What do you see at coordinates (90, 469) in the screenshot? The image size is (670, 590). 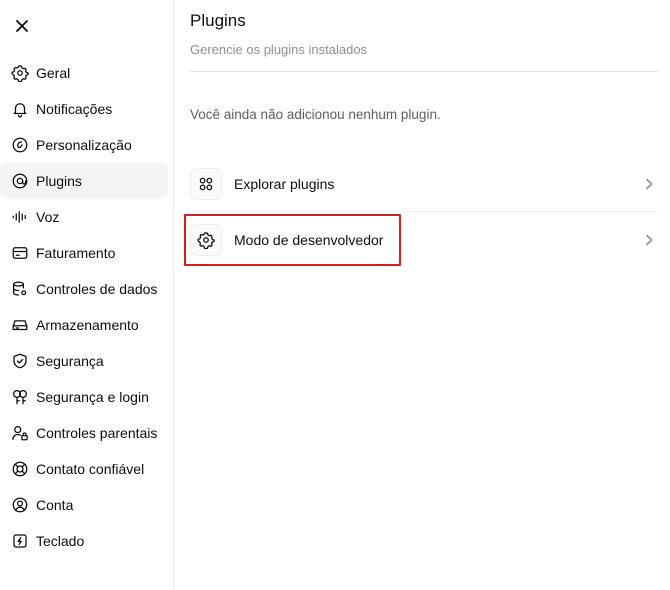 I see `sidebar-item-label: Contato confiável` at bounding box center [90, 469].